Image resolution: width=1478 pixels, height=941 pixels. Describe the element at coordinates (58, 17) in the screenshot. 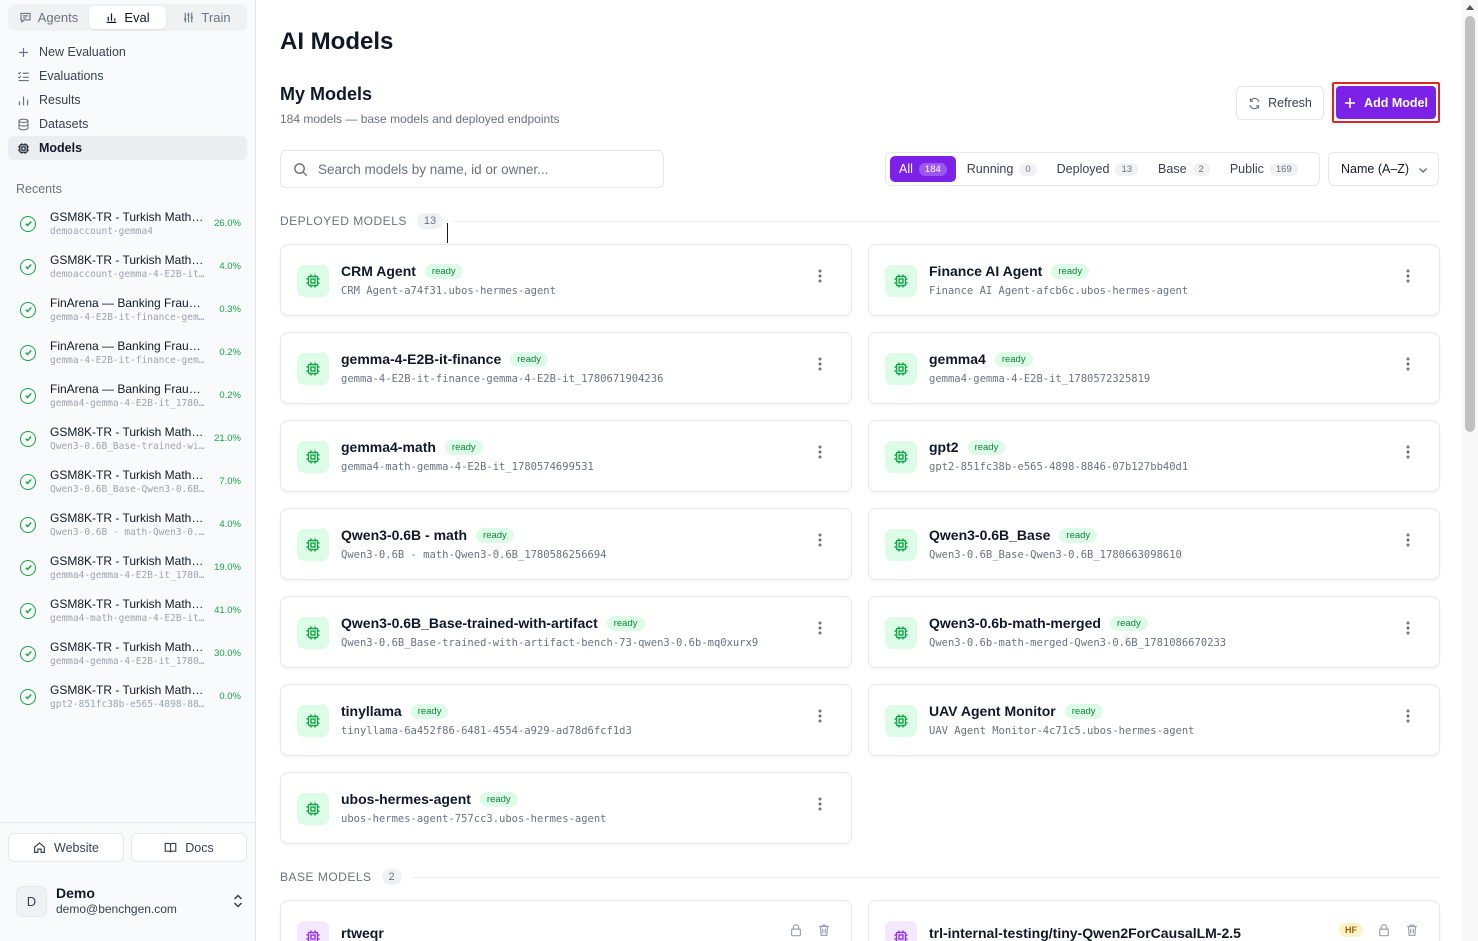

I see `tab-agents-label: Agents` at that location.